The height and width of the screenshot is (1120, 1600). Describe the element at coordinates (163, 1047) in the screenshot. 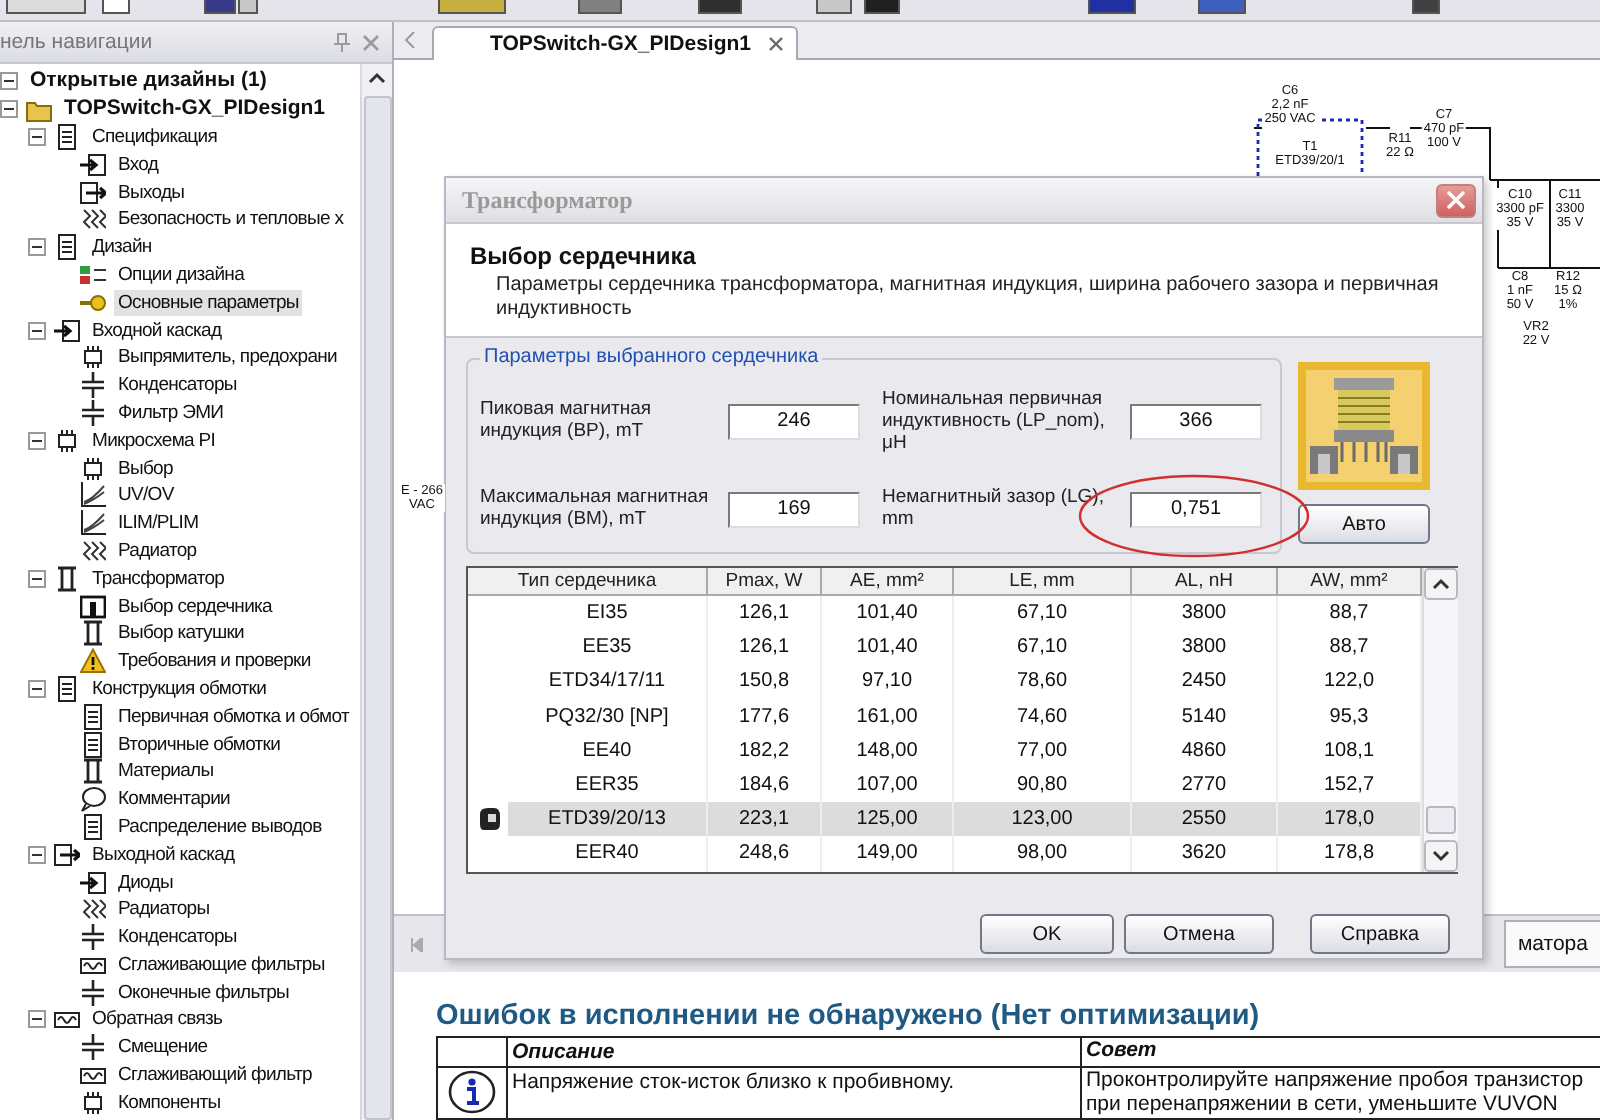

I see `tree-item: Смещение` at that location.